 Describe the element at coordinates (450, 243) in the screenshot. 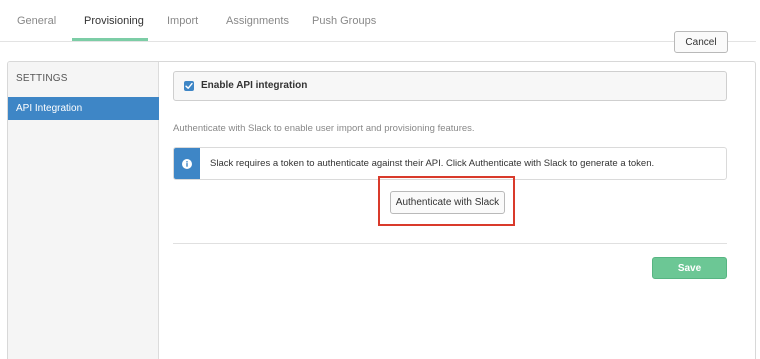

I see `form-divider` at that location.